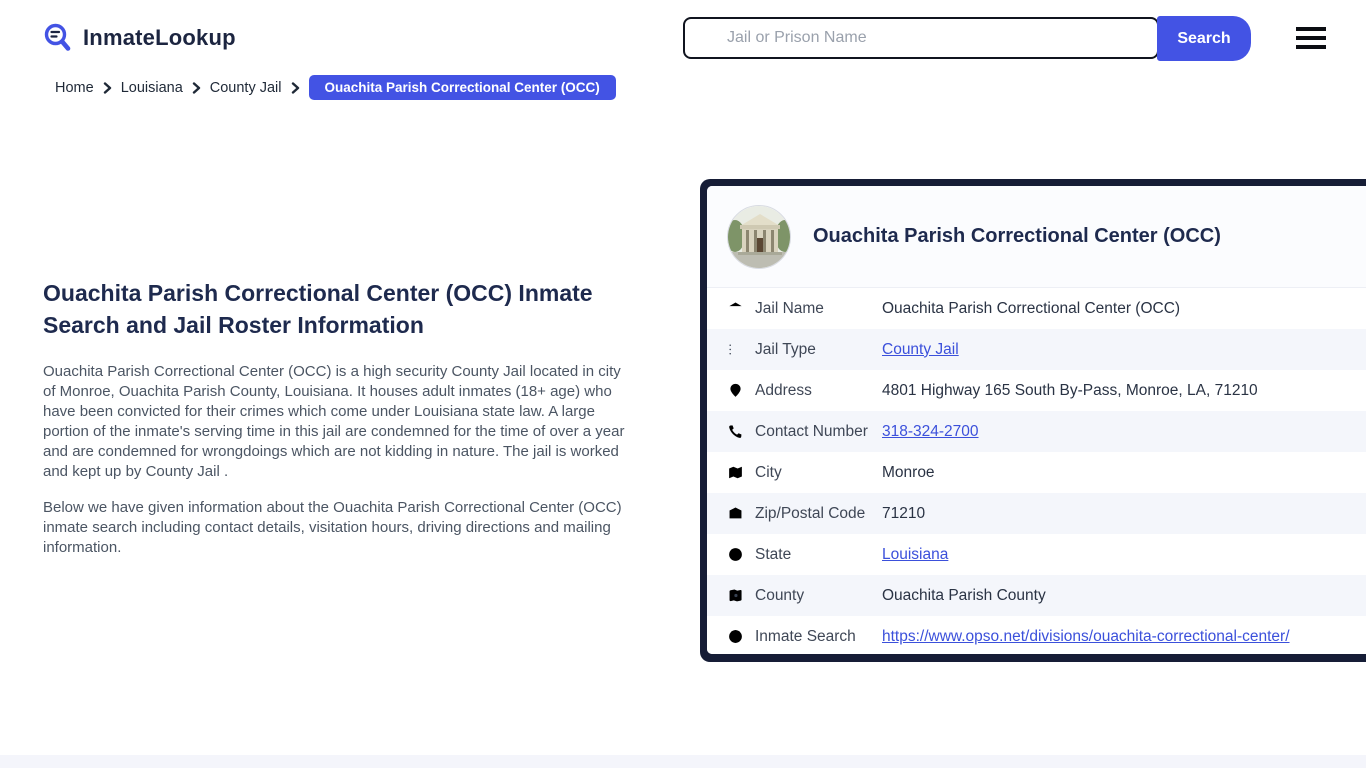 The height and width of the screenshot is (768, 1366). I want to click on breadcrumb-home: Home, so click(74, 88).